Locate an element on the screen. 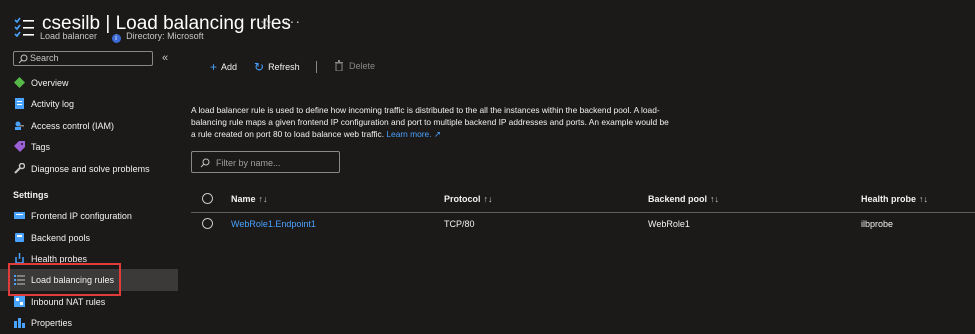 The image size is (975, 334). selection-highlight-box is located at coordinates (64, 279).